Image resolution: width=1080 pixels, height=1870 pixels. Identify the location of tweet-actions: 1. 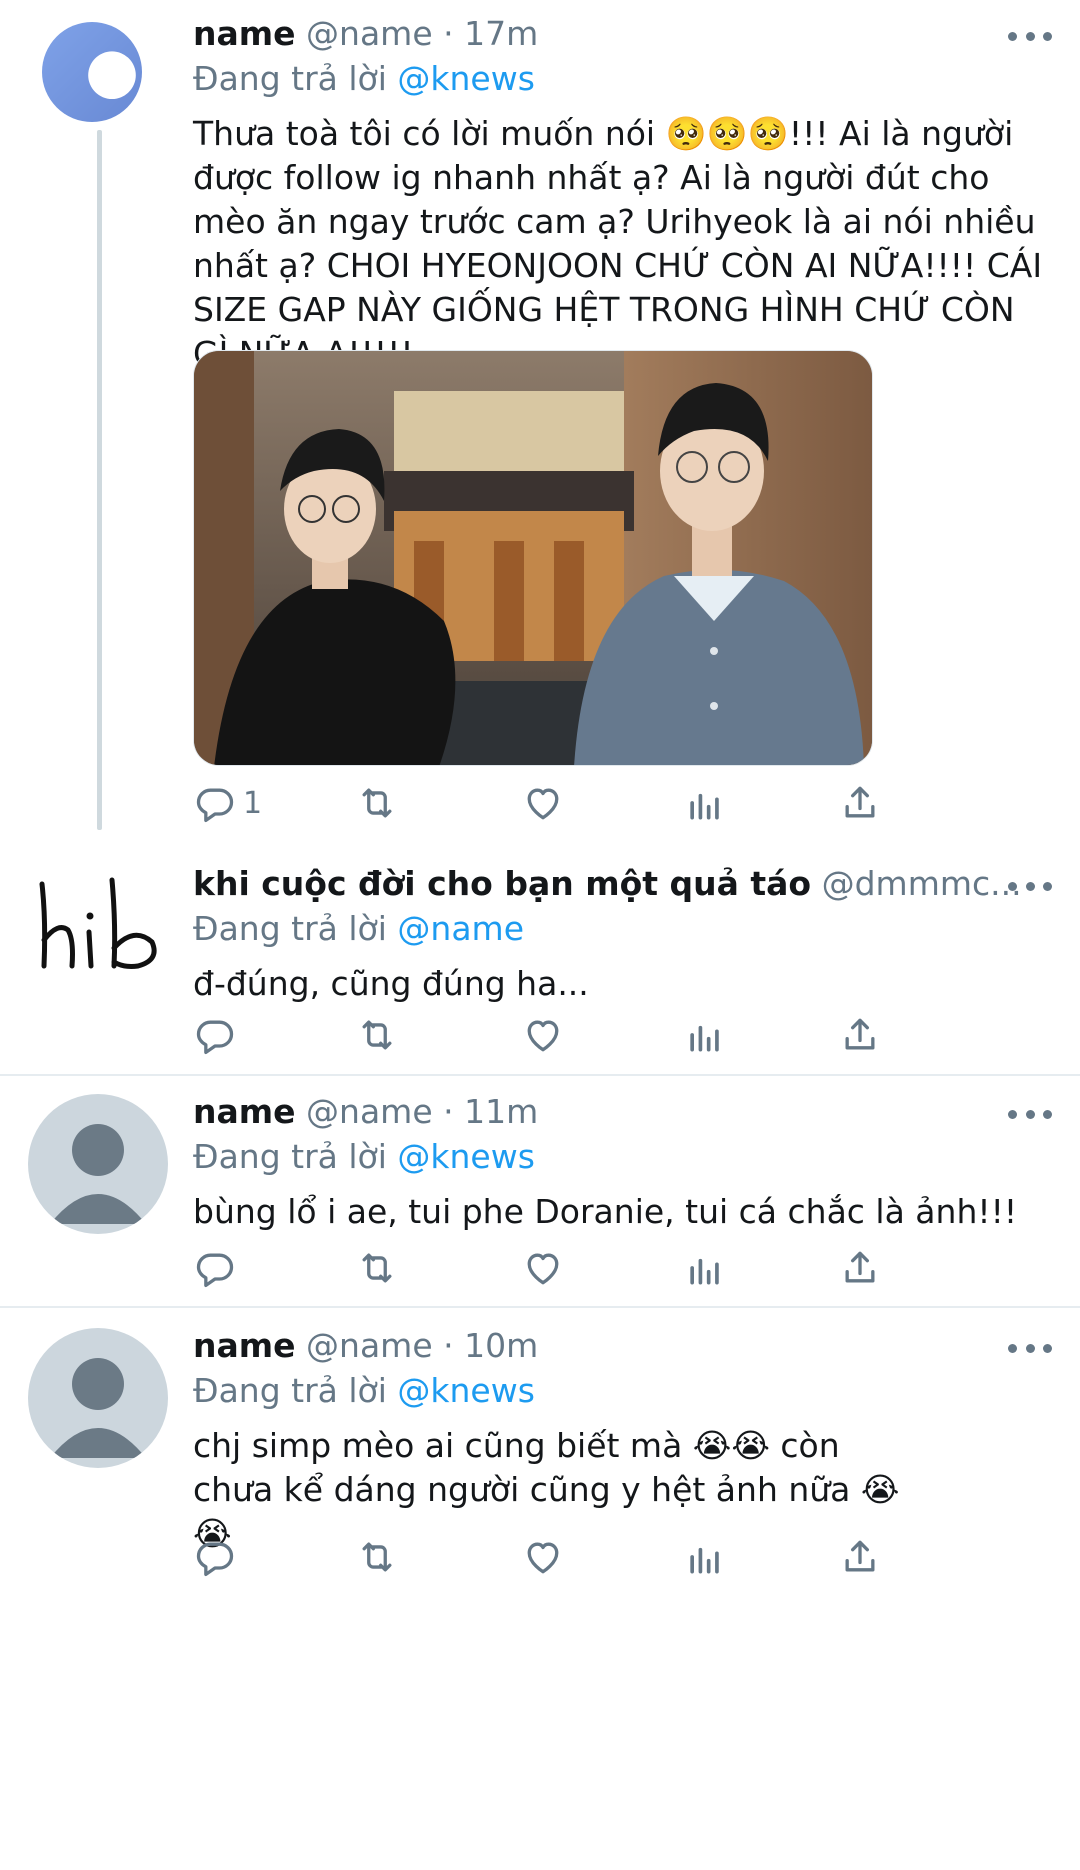
(603, 803).